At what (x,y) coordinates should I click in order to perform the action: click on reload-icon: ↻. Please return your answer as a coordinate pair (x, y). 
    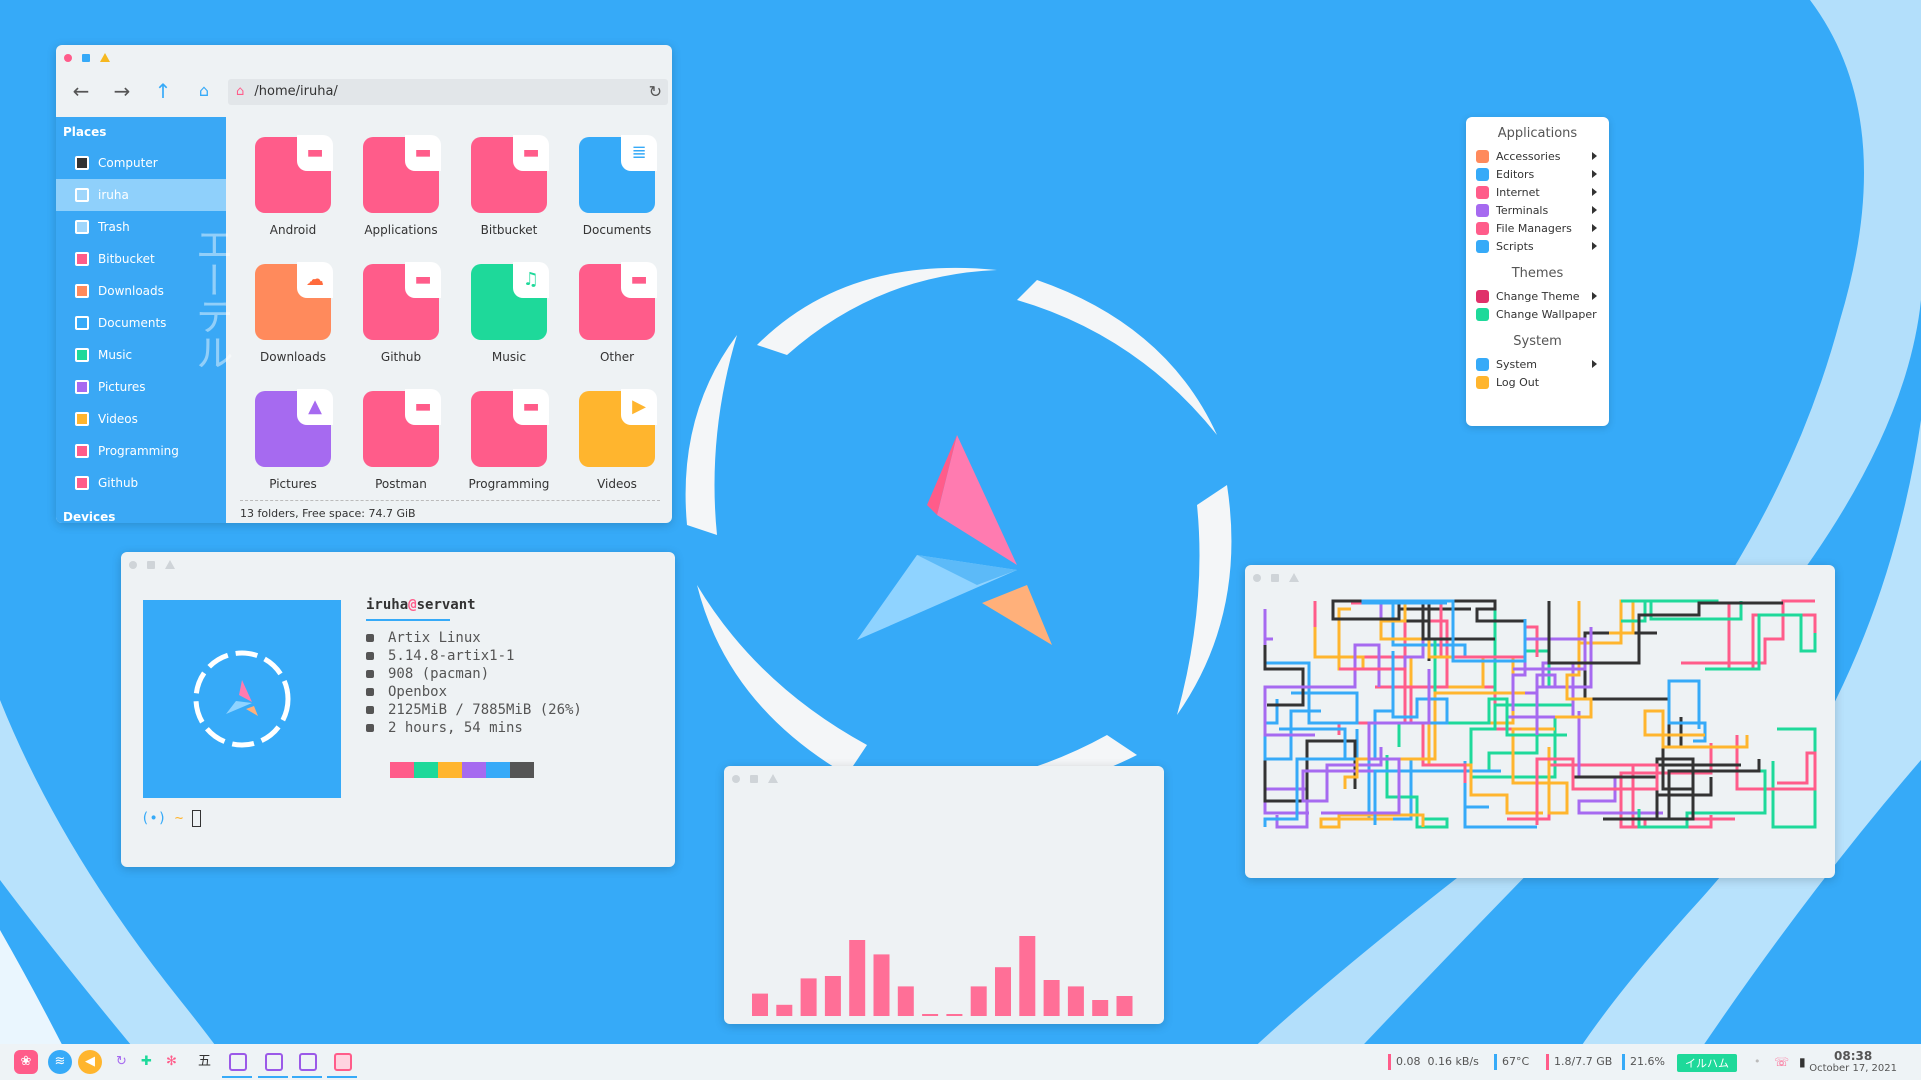
    Looking at the image, I should click on (655, 92).